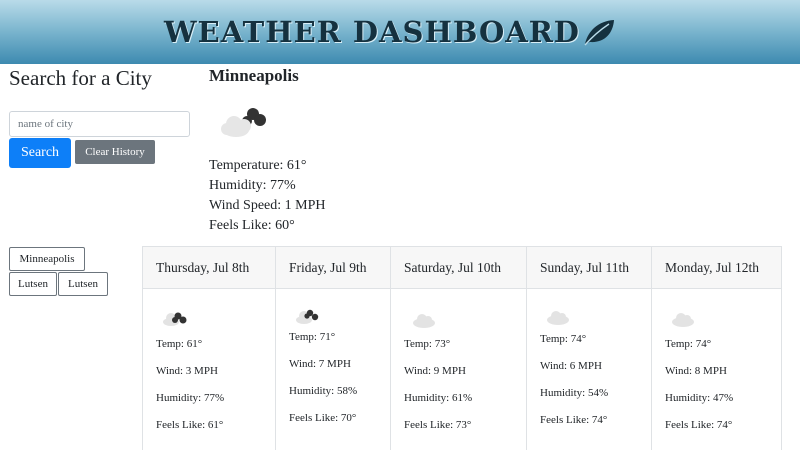 The height and width of the screenshot is (450, 800). Describe the element at coordinates (187, 371) in the screenshot. I see `forecast-wind: Wind: 3 MPH` at that location.